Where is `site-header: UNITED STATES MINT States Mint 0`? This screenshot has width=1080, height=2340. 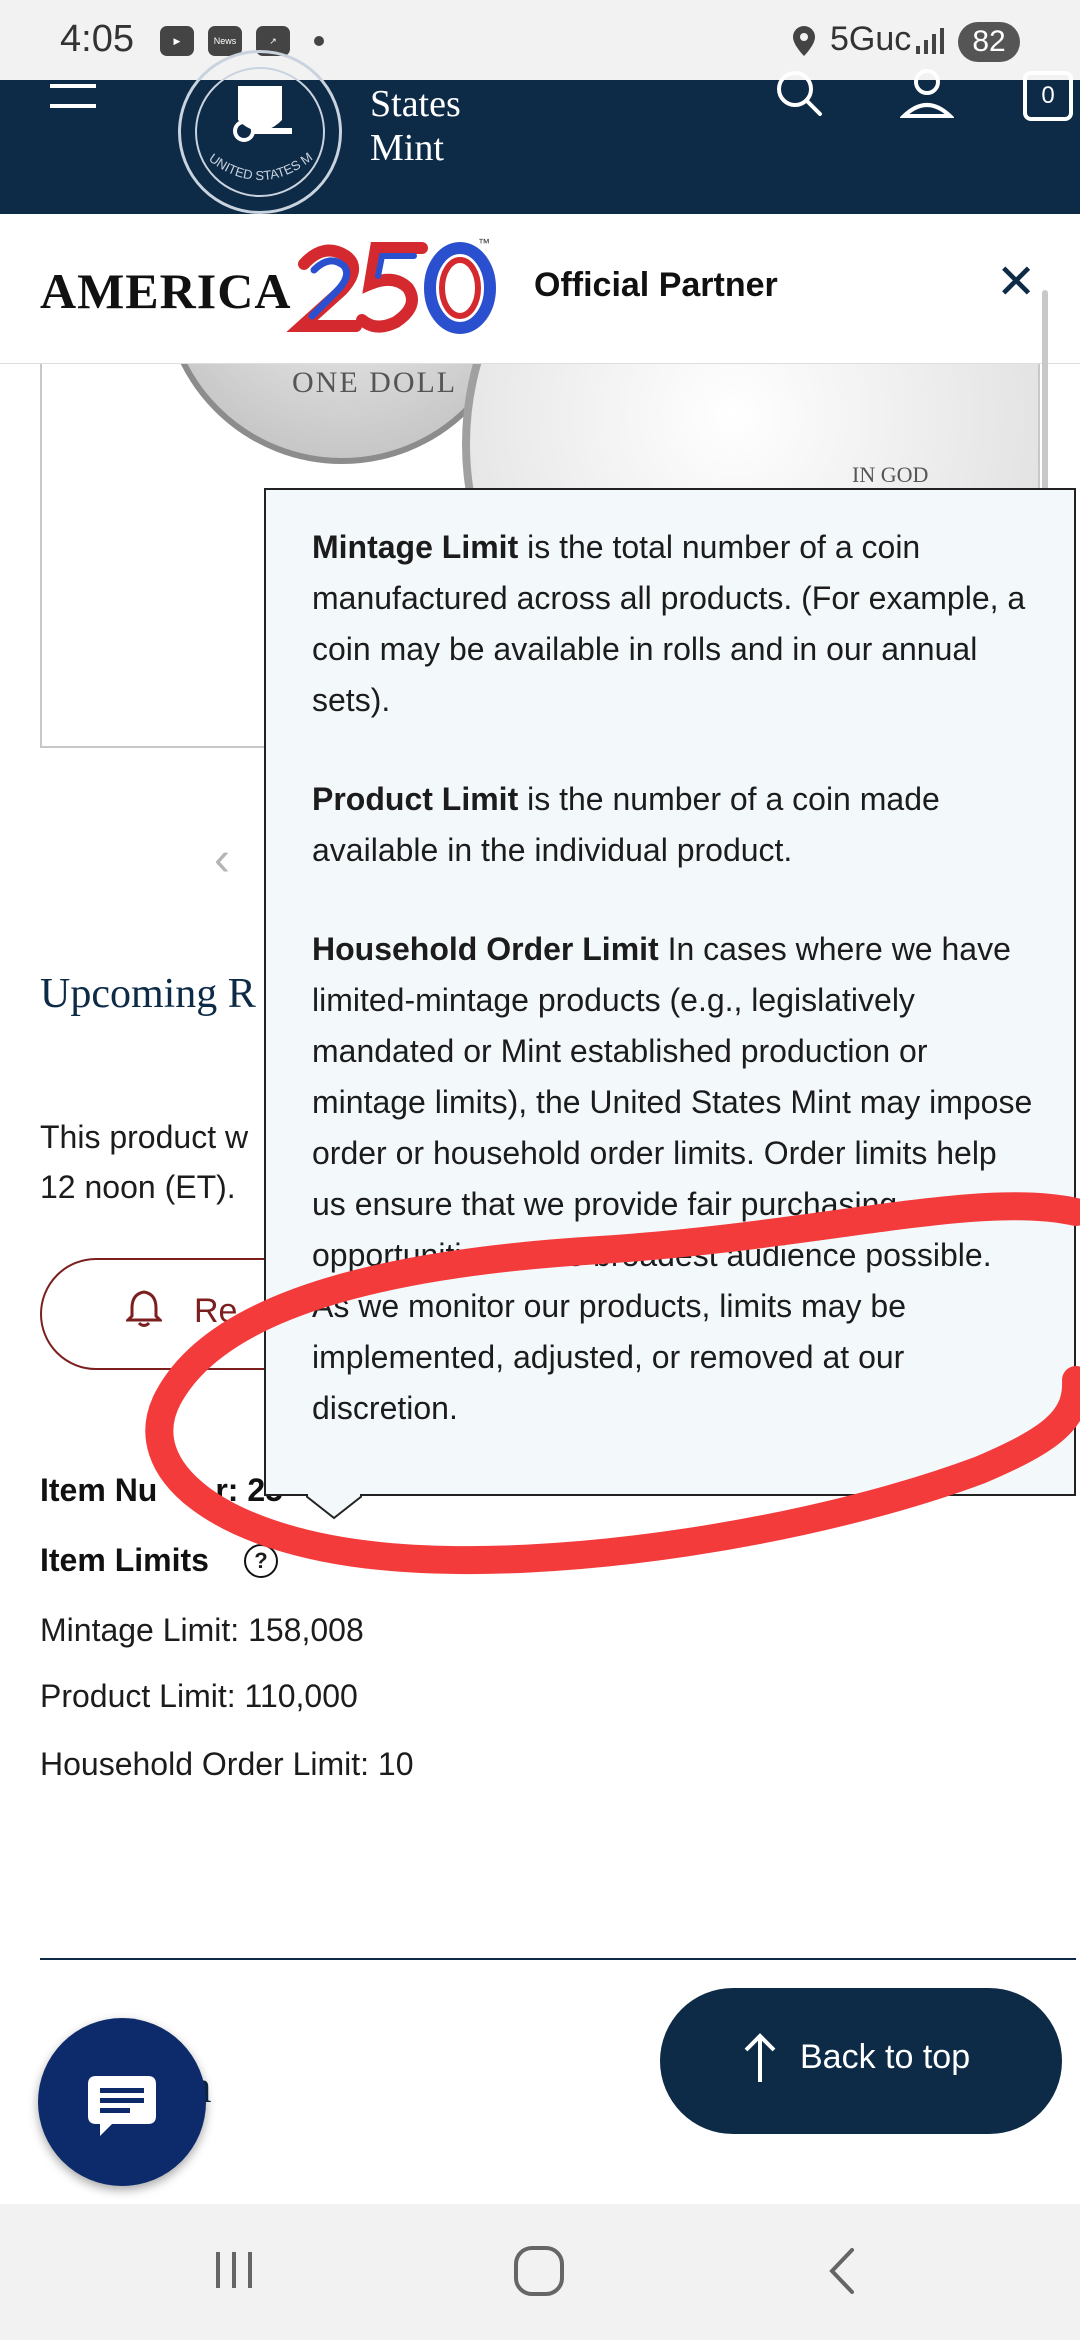 site-header: UNITED STATES MINT States Mint 0 is located at coordinates (540, 132).